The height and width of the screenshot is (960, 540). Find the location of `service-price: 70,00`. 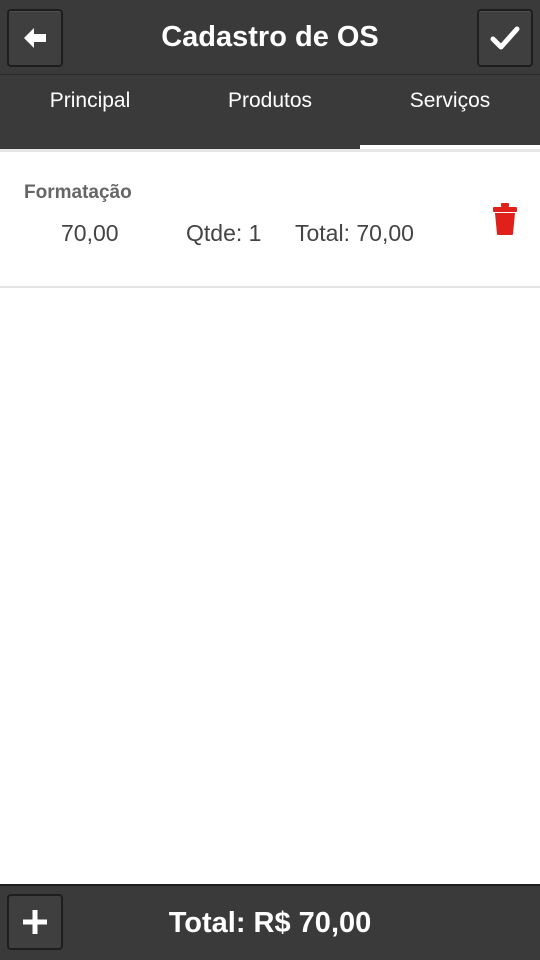

service-price: 70,00 is located at coordinates (90, 233).